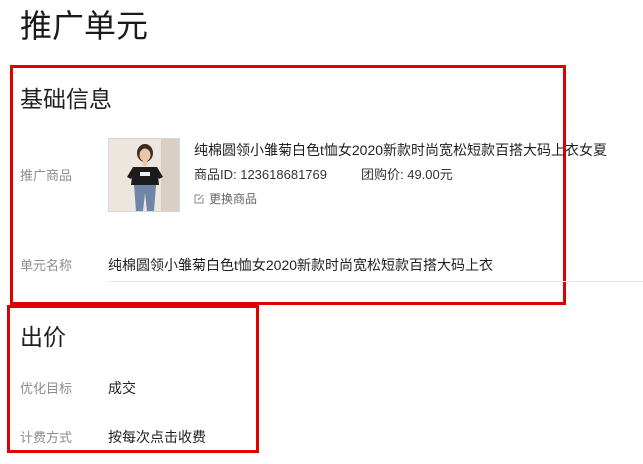 The image size is (643, 464). I want to click on product-name: 纯棉圆领小雏菊白色t恤女2020新款时尚宽松短款百搭大码上衣女夏, so click(400, 150).